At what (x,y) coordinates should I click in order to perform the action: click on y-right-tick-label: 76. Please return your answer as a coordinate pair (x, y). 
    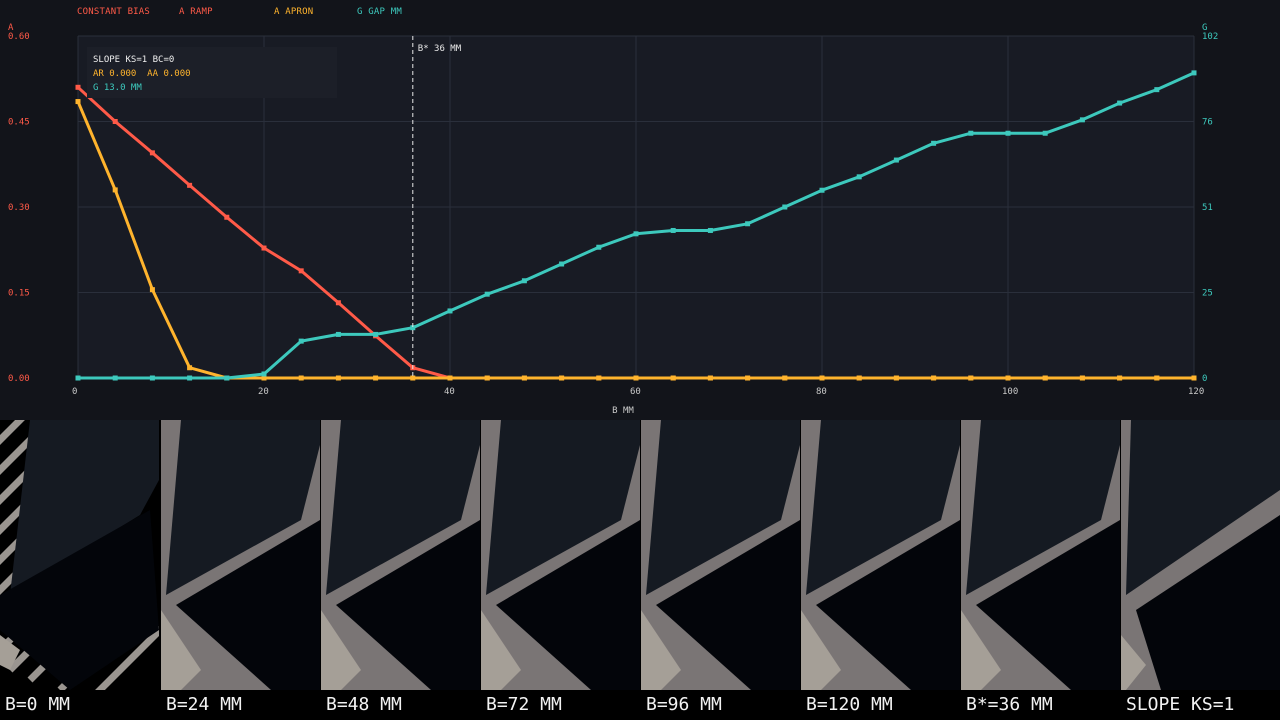
    Looking at the image, I should click on (1207, 123).